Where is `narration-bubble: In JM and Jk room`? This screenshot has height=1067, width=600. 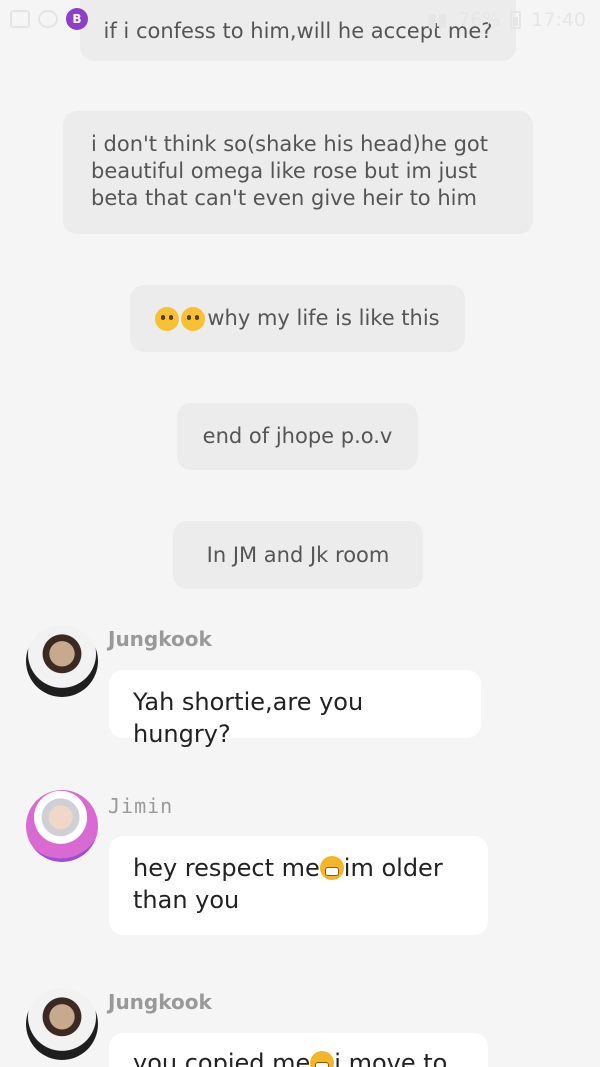 narration-bubble: In JM and Jk room is located at coordinates (298, 555).